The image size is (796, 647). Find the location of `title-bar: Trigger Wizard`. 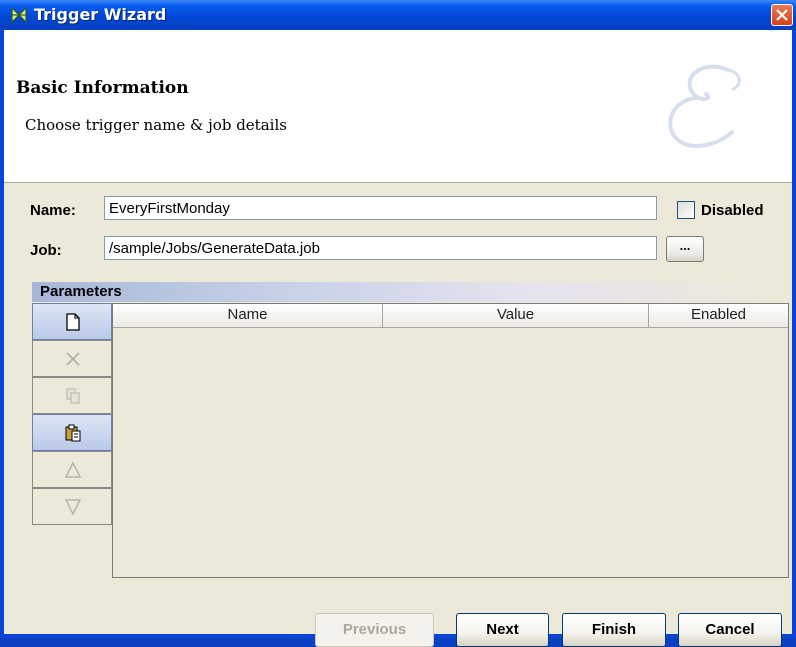

title-bar: Trigger Wizard is located at coordinates (398, 15).